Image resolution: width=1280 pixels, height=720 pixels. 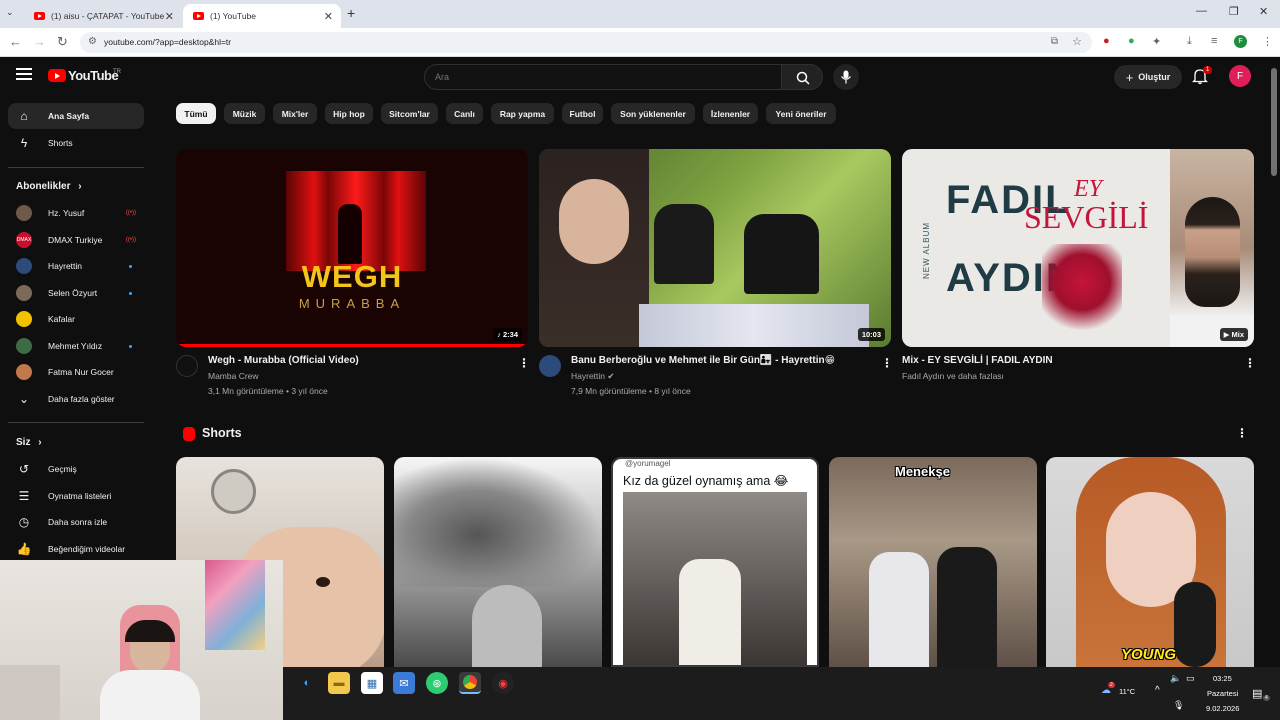 What do you see at coordinates (295, 113) in the screenshot?
I see `chip-mixes: Mix'ler` at bounding box center [295, 113].